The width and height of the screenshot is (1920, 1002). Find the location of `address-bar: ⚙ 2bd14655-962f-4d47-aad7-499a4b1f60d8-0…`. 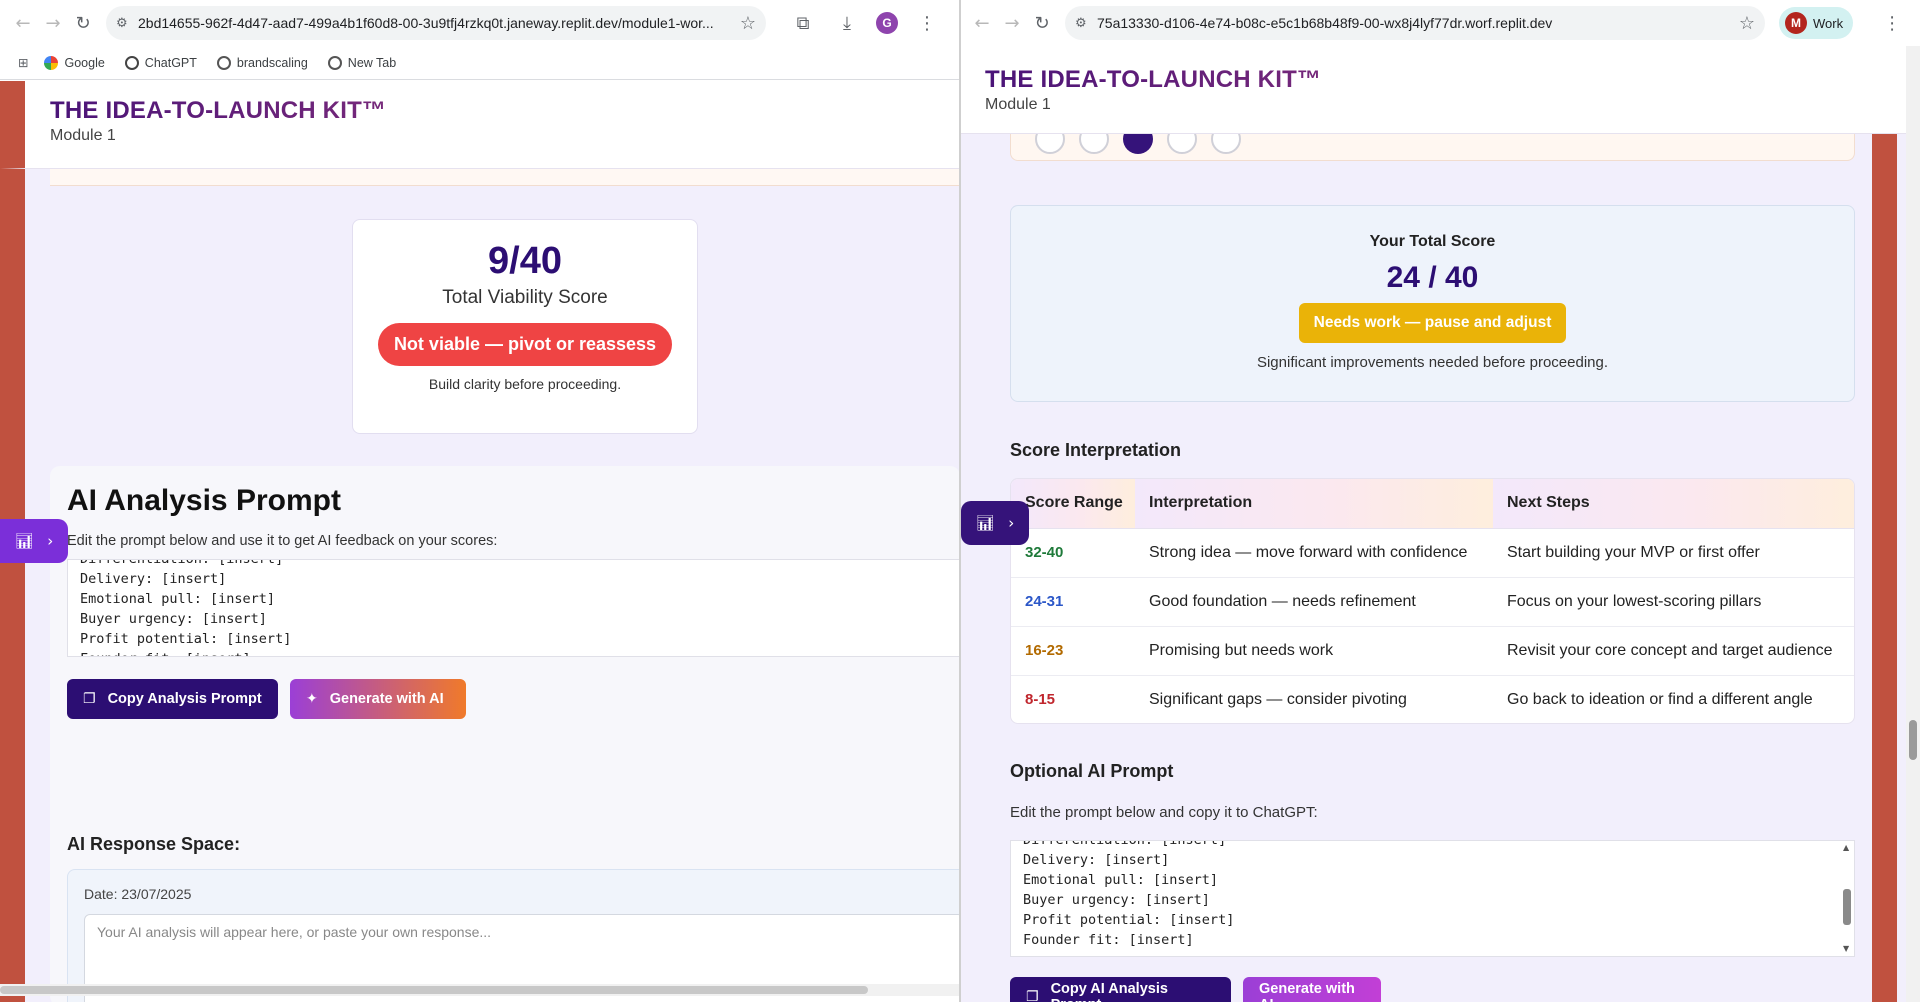

address-bar: ⚙ 2bd14655-962f-4d47-aad7-499a4b1f60d8-0… is located at coordinates (436, 23).